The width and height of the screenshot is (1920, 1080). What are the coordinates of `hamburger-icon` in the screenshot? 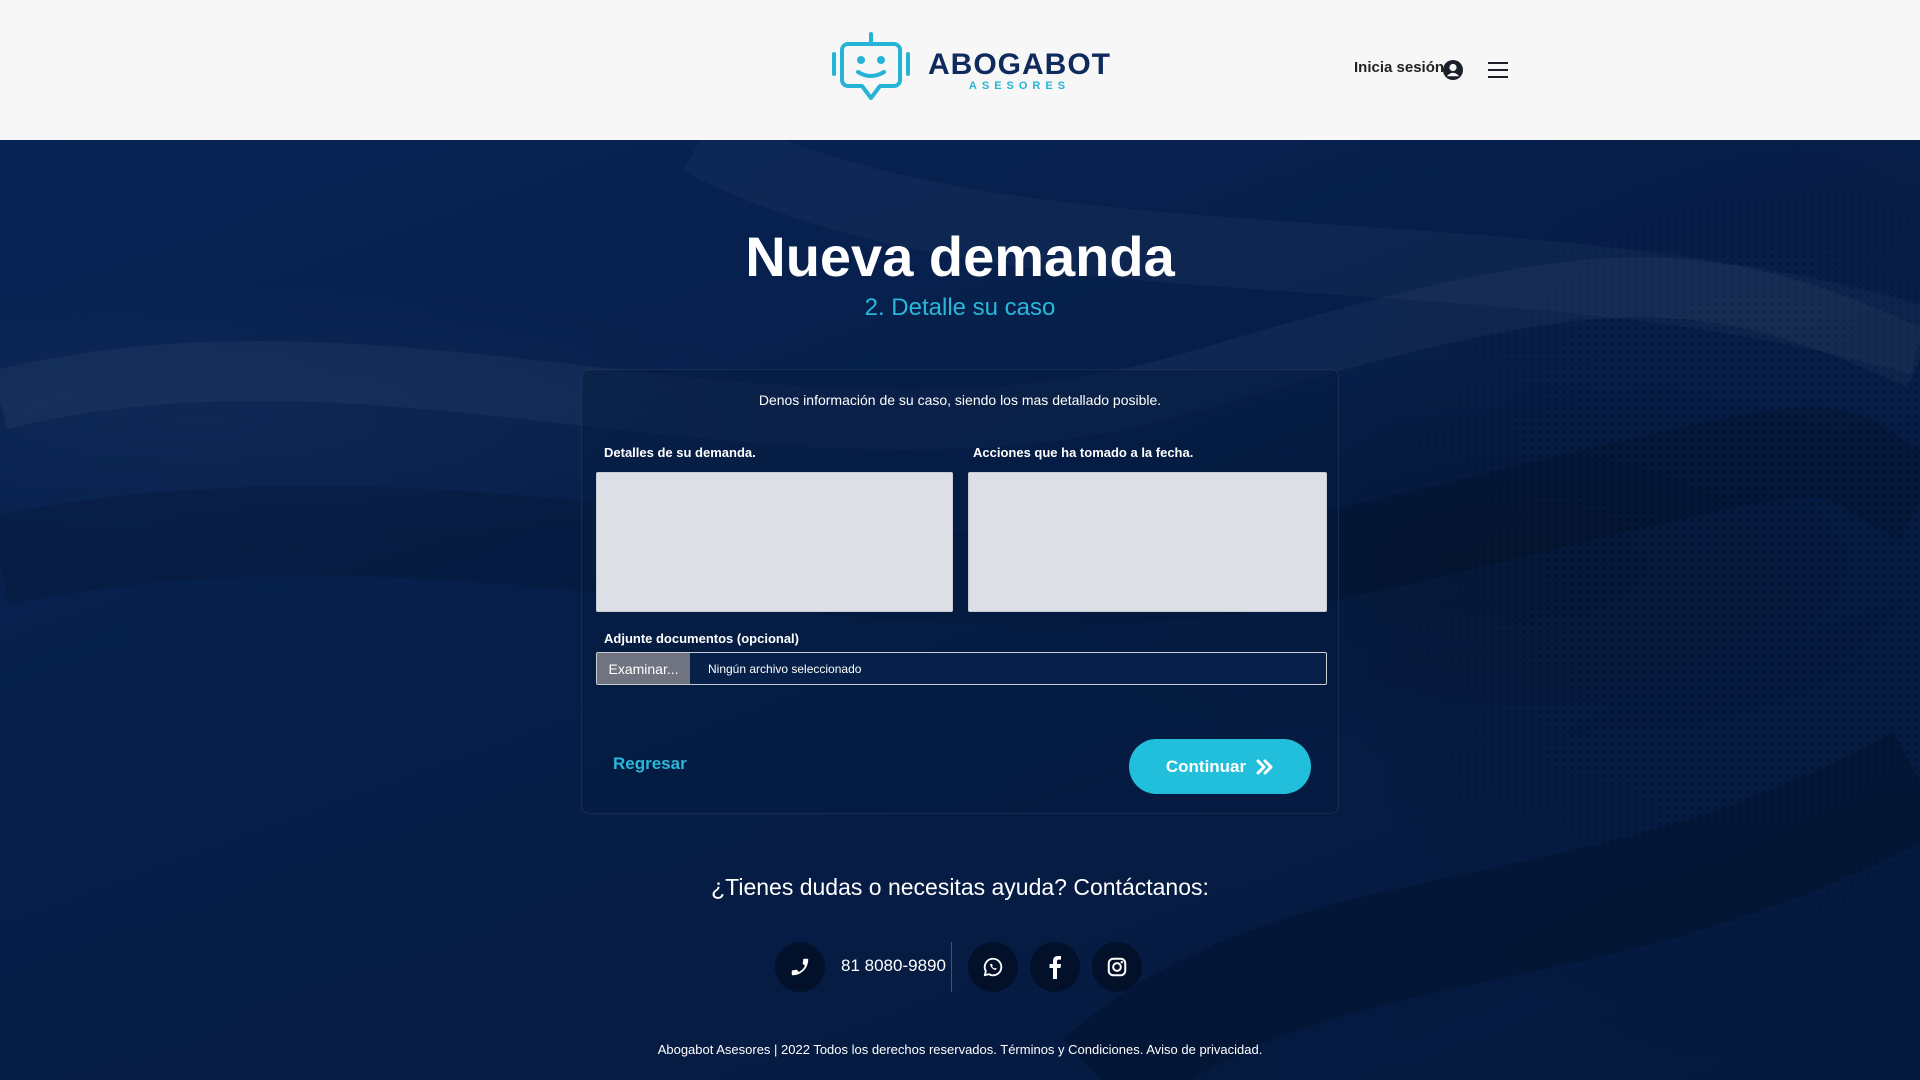 It's located at (1498, 70).